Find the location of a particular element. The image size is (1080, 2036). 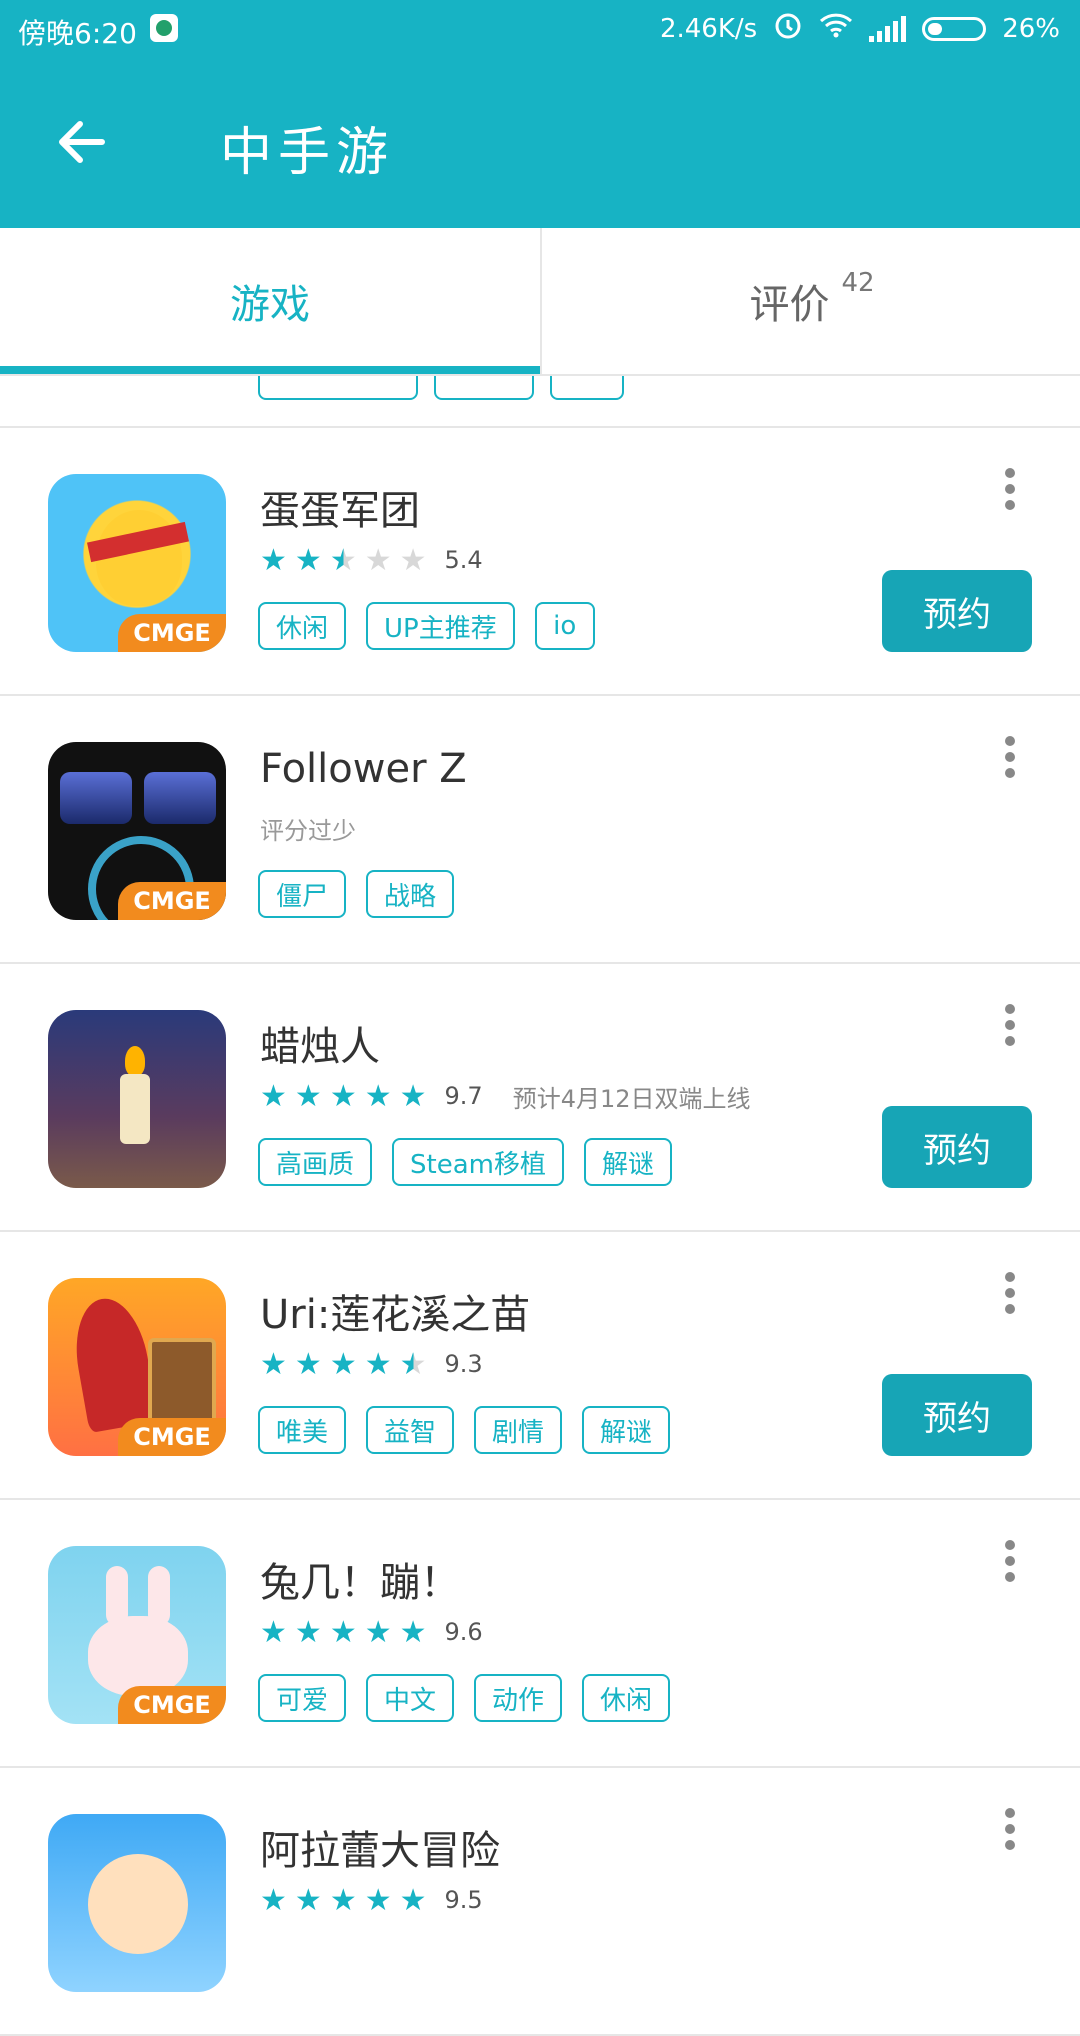

rating: 评分过少 is located at coordinates (308, 828).